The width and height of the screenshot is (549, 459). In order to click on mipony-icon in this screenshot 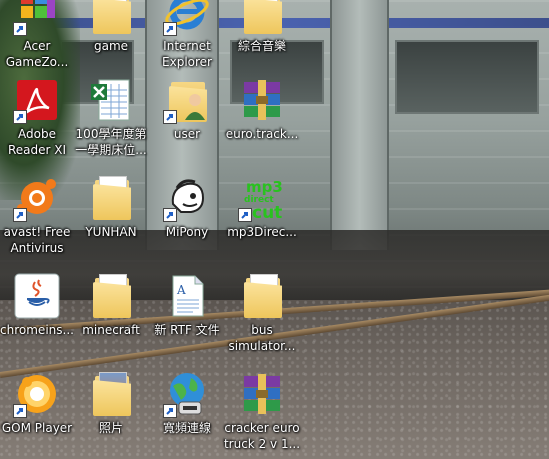, I will do `click(187, 198)`.